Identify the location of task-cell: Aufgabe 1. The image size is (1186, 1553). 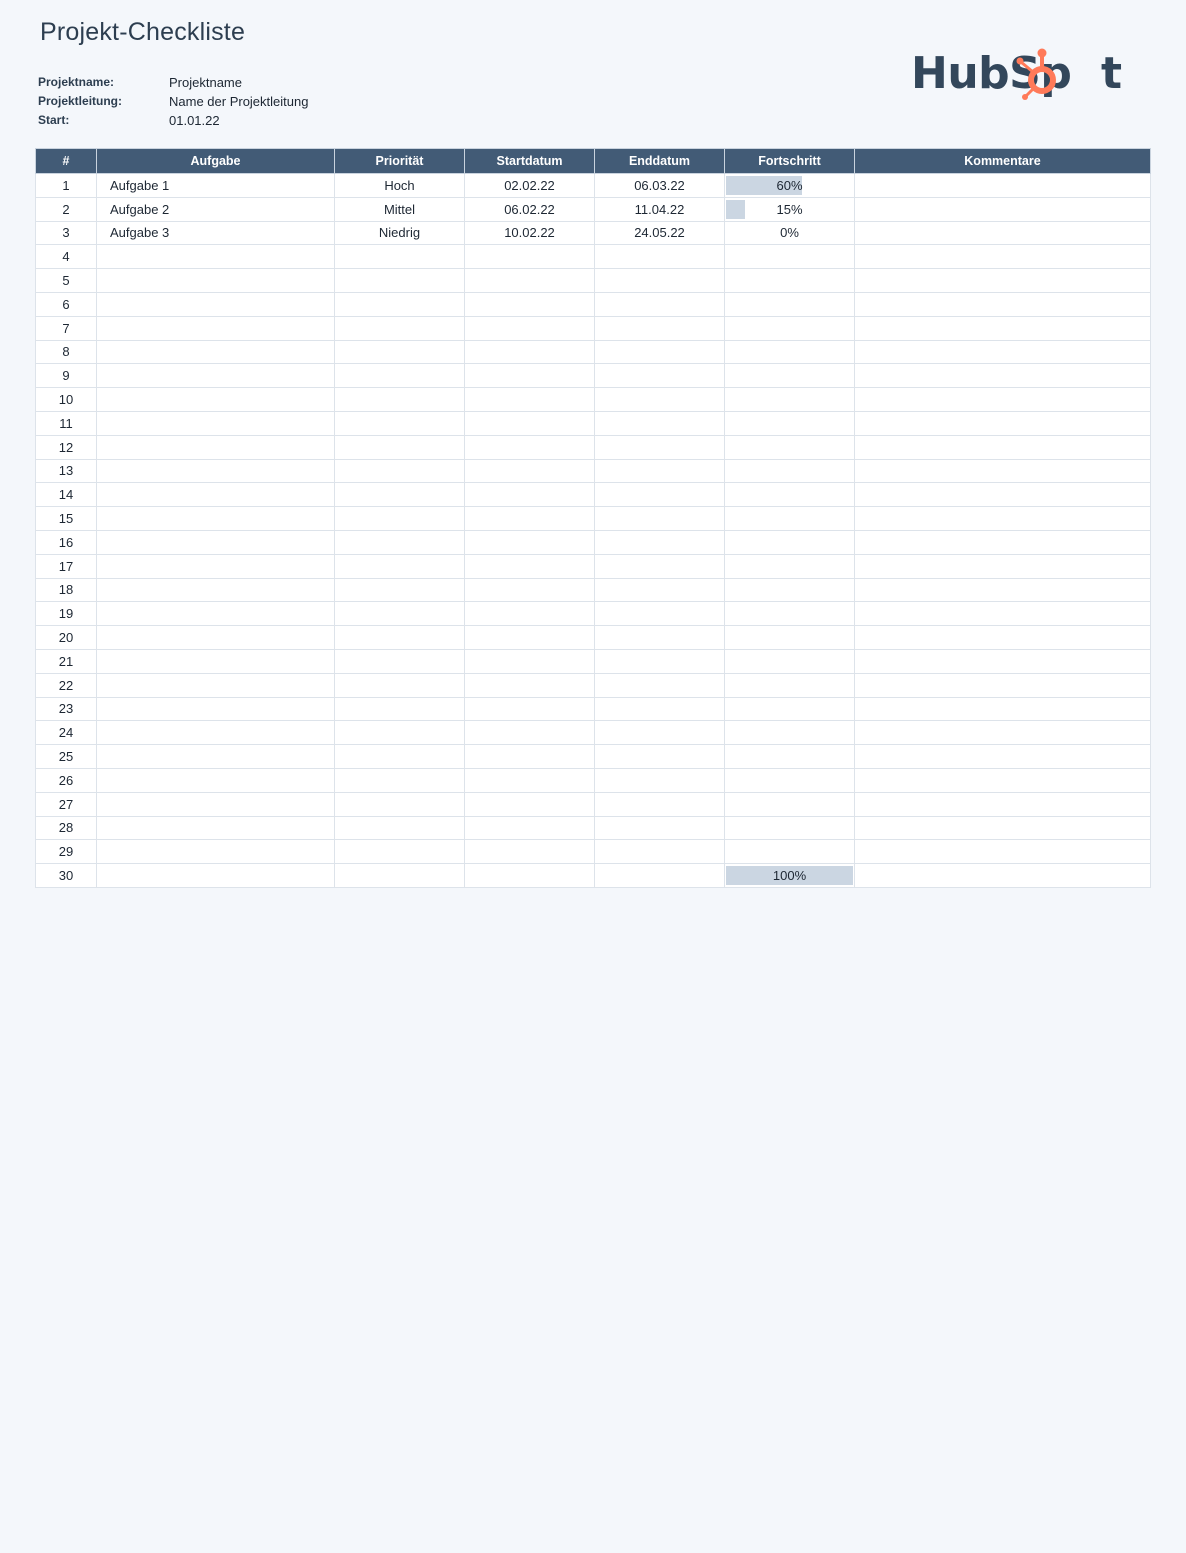
(215, 185).